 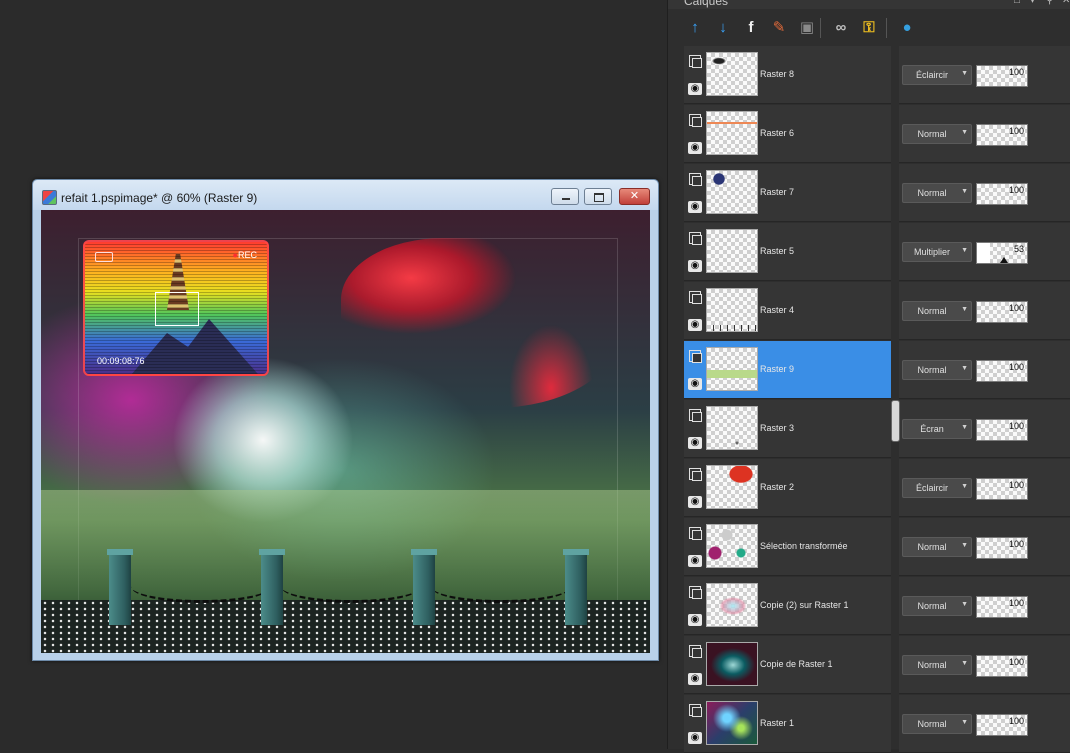 I want to click on minimize-button, so click(x=565, y=196).